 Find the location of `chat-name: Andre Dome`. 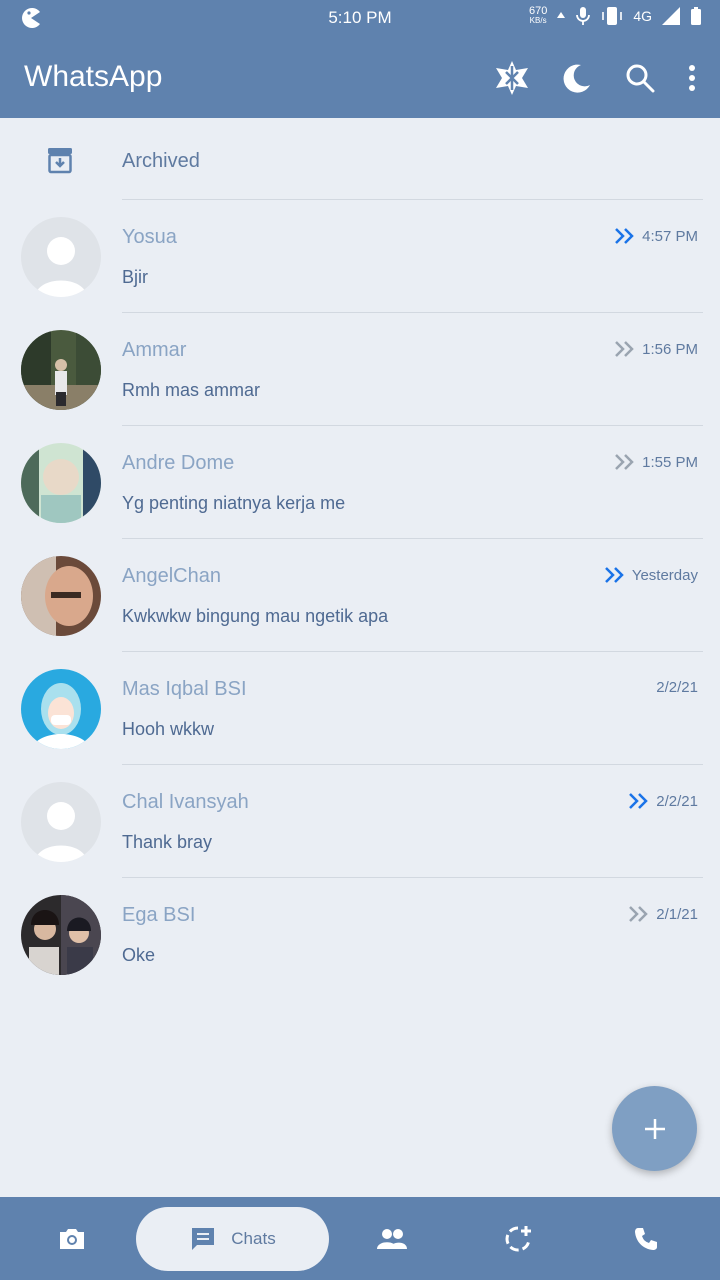

chat-name: Andre Dome is located at coordinates (178, 463).